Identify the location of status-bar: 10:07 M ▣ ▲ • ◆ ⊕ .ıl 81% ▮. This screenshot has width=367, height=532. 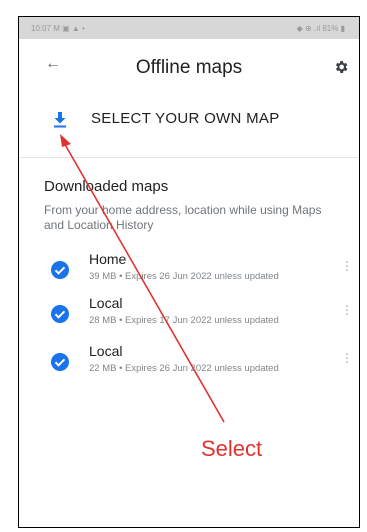
(189, 28).